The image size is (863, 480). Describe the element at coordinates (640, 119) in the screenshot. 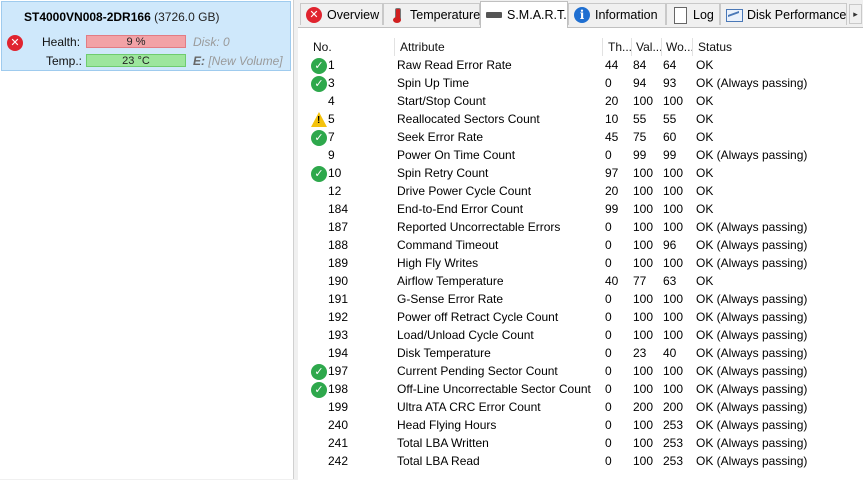

I see `cell-value: 55` at that location.